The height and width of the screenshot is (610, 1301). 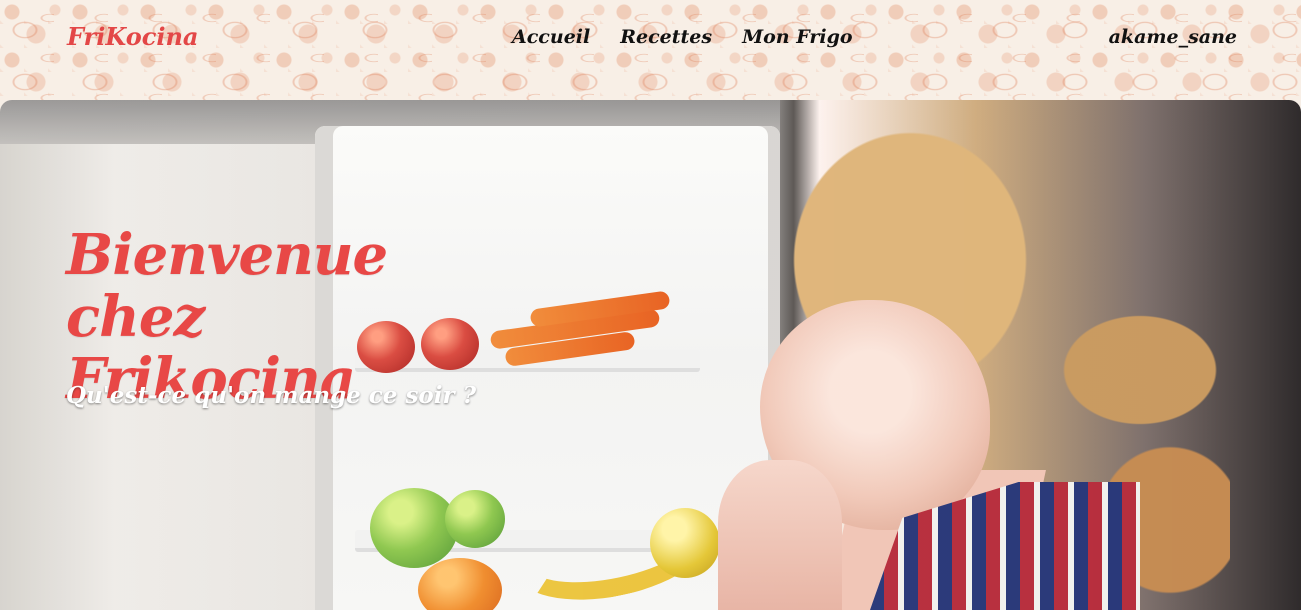 What do you see at coordinates (132, 36) in the screenshot?
I see `brand-logo-link: FriKocina` at bounding box center [132, 36].